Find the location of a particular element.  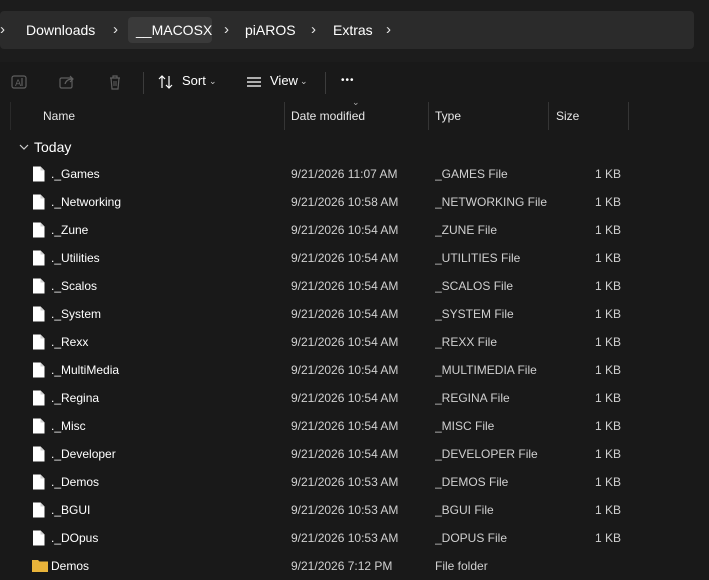

file-row: ._Rexx 9/21/2026 10:54 AM _REXX File 1 KB is located at coordinates (354, 342).